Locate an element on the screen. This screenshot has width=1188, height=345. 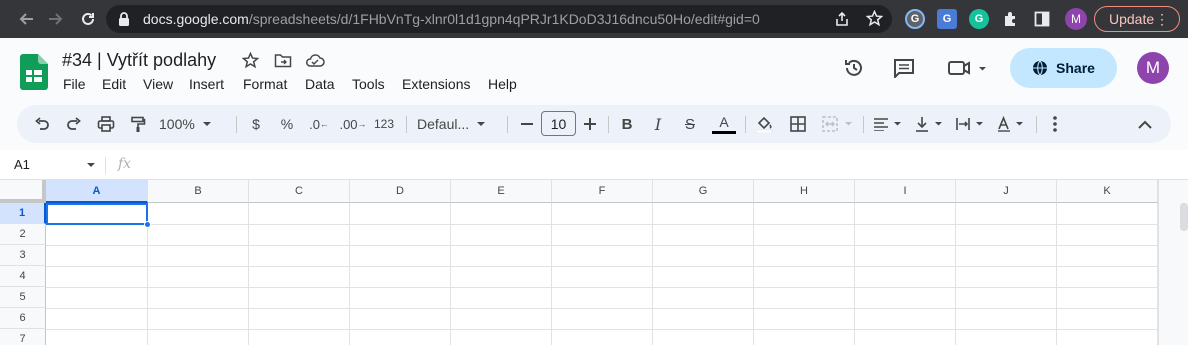
column-header-d: D is located at coordinates (400, 191).